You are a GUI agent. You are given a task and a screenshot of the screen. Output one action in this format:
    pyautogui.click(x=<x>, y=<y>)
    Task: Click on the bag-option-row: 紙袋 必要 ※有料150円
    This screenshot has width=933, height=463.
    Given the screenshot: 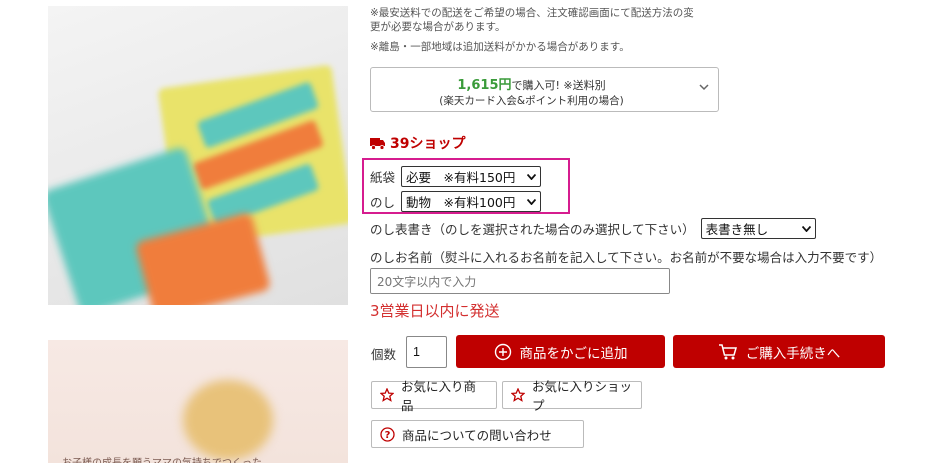 What is the action you would take?
    pyautogui.click(x=456, y=176)
    